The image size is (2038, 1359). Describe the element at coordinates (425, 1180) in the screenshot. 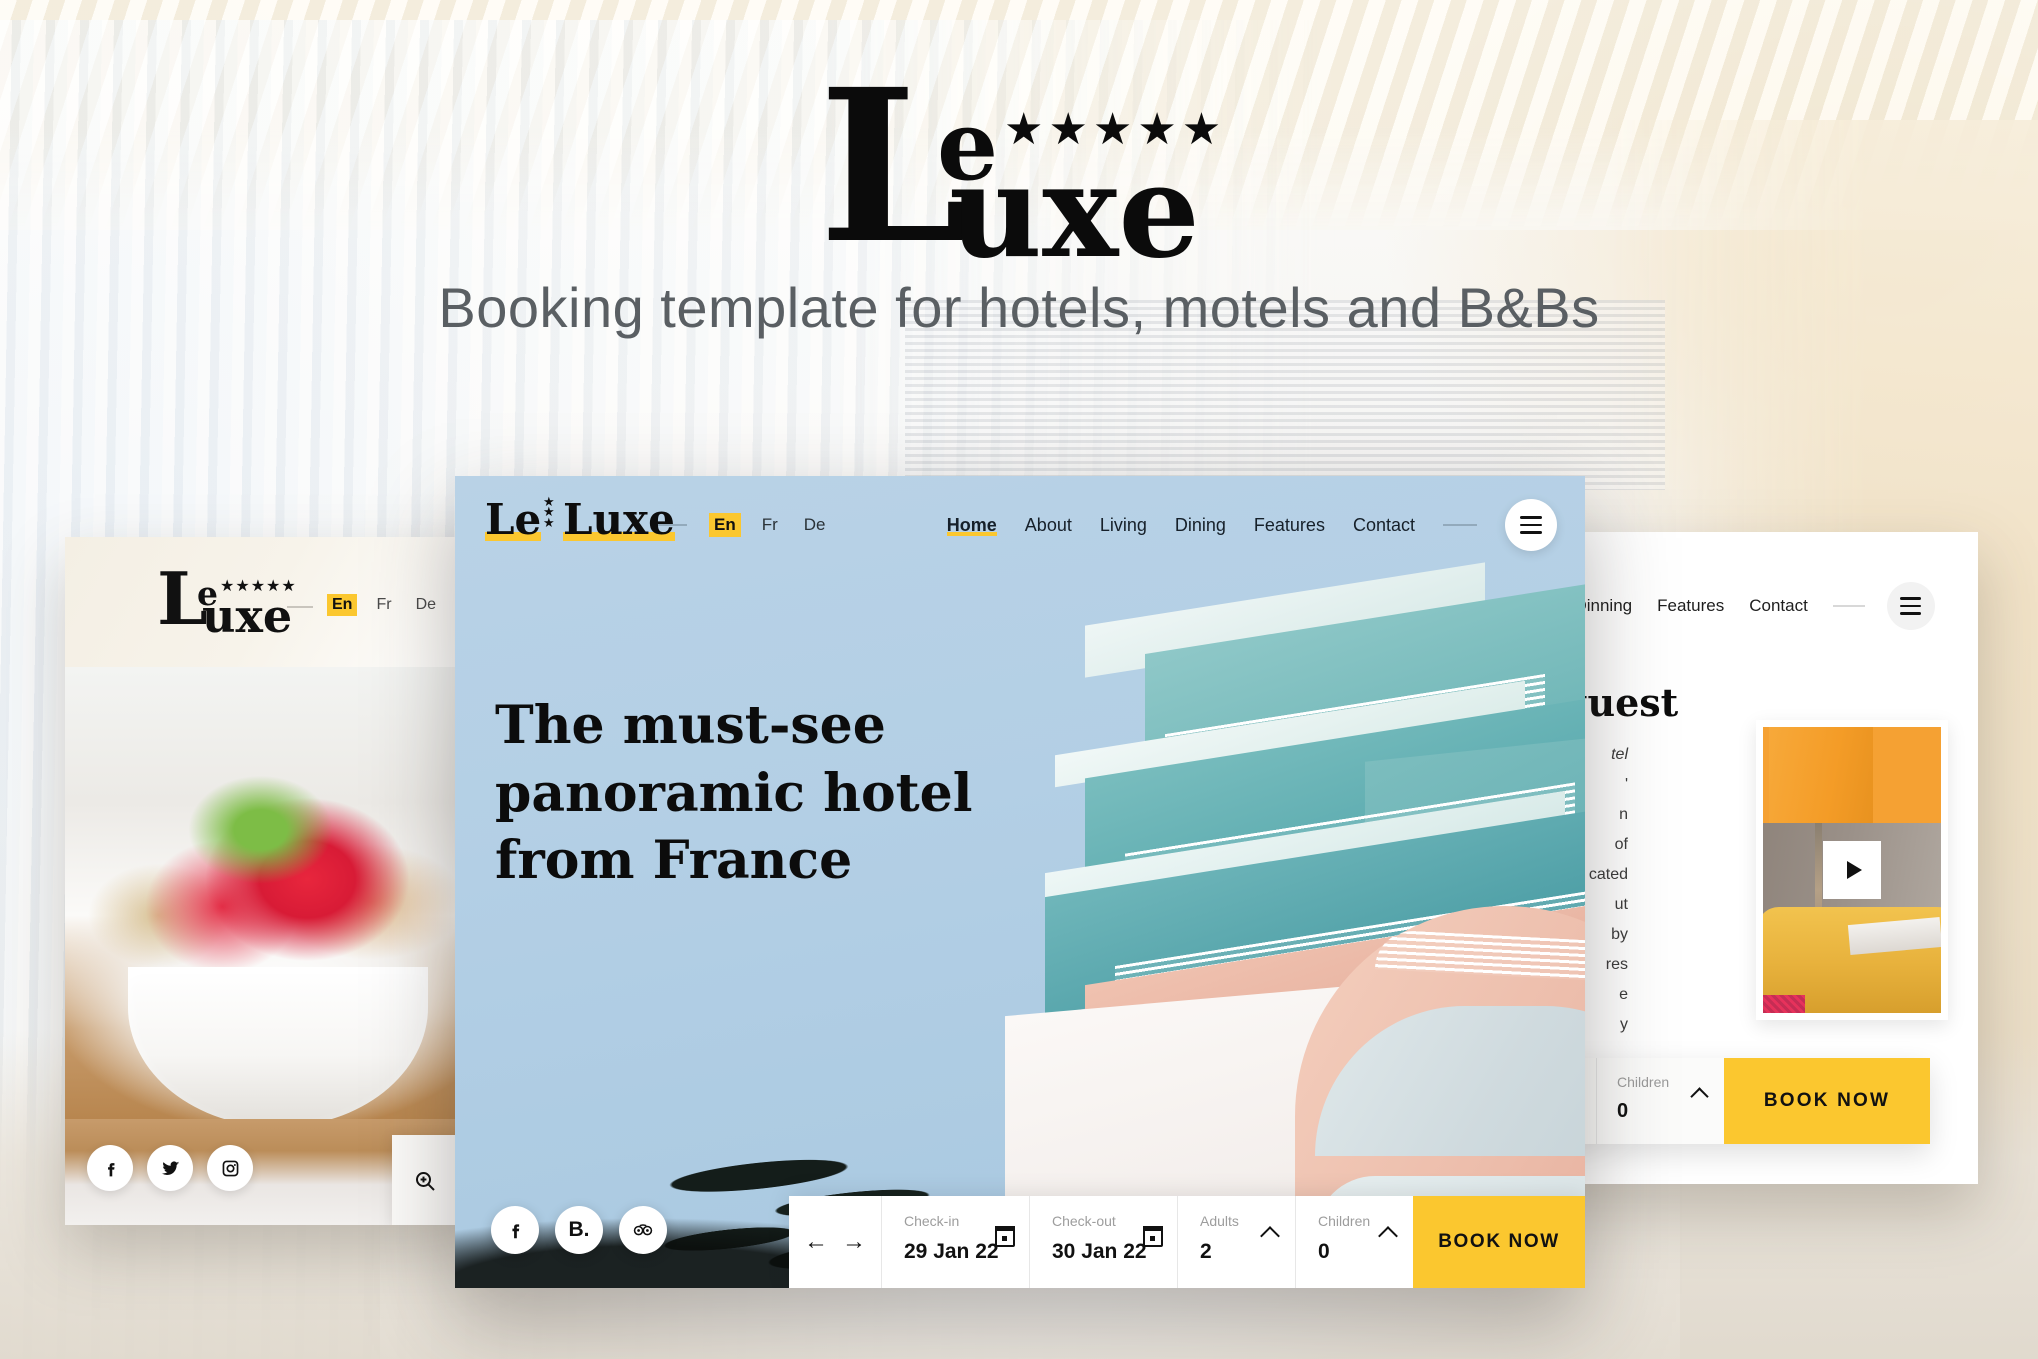

I see `zoom-in-icon` at that location.